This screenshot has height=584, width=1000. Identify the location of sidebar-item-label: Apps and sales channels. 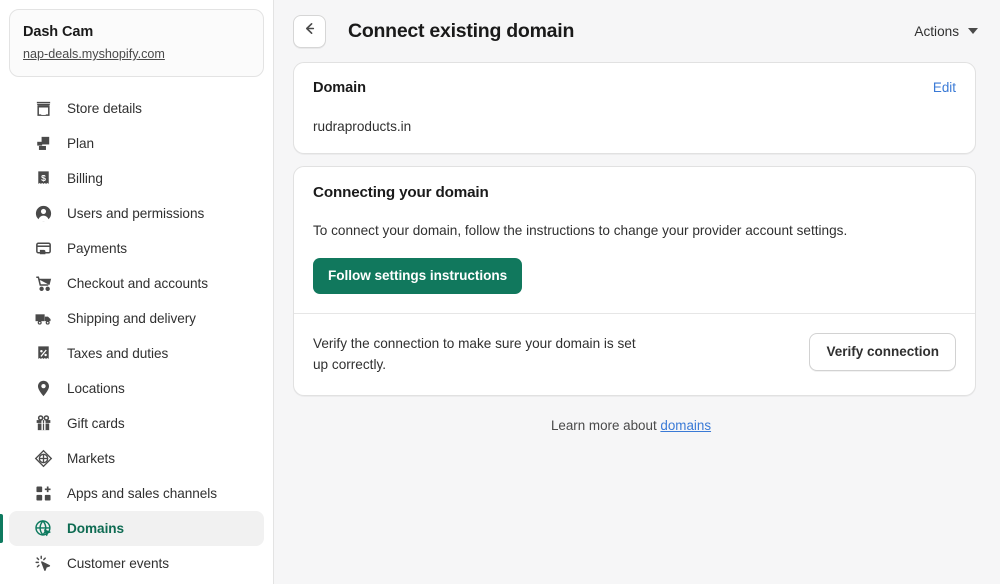
(142, 493).